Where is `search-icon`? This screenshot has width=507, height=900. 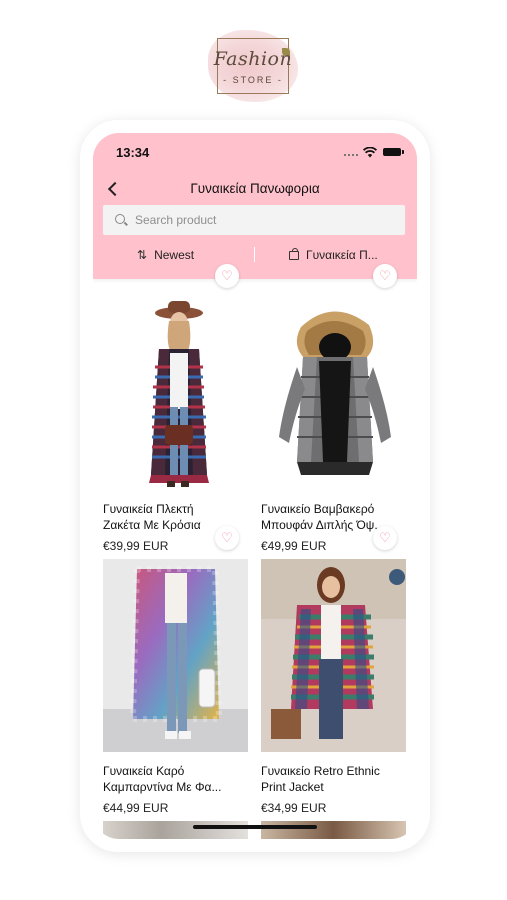
search-icon is located at coordinates (120, 219).